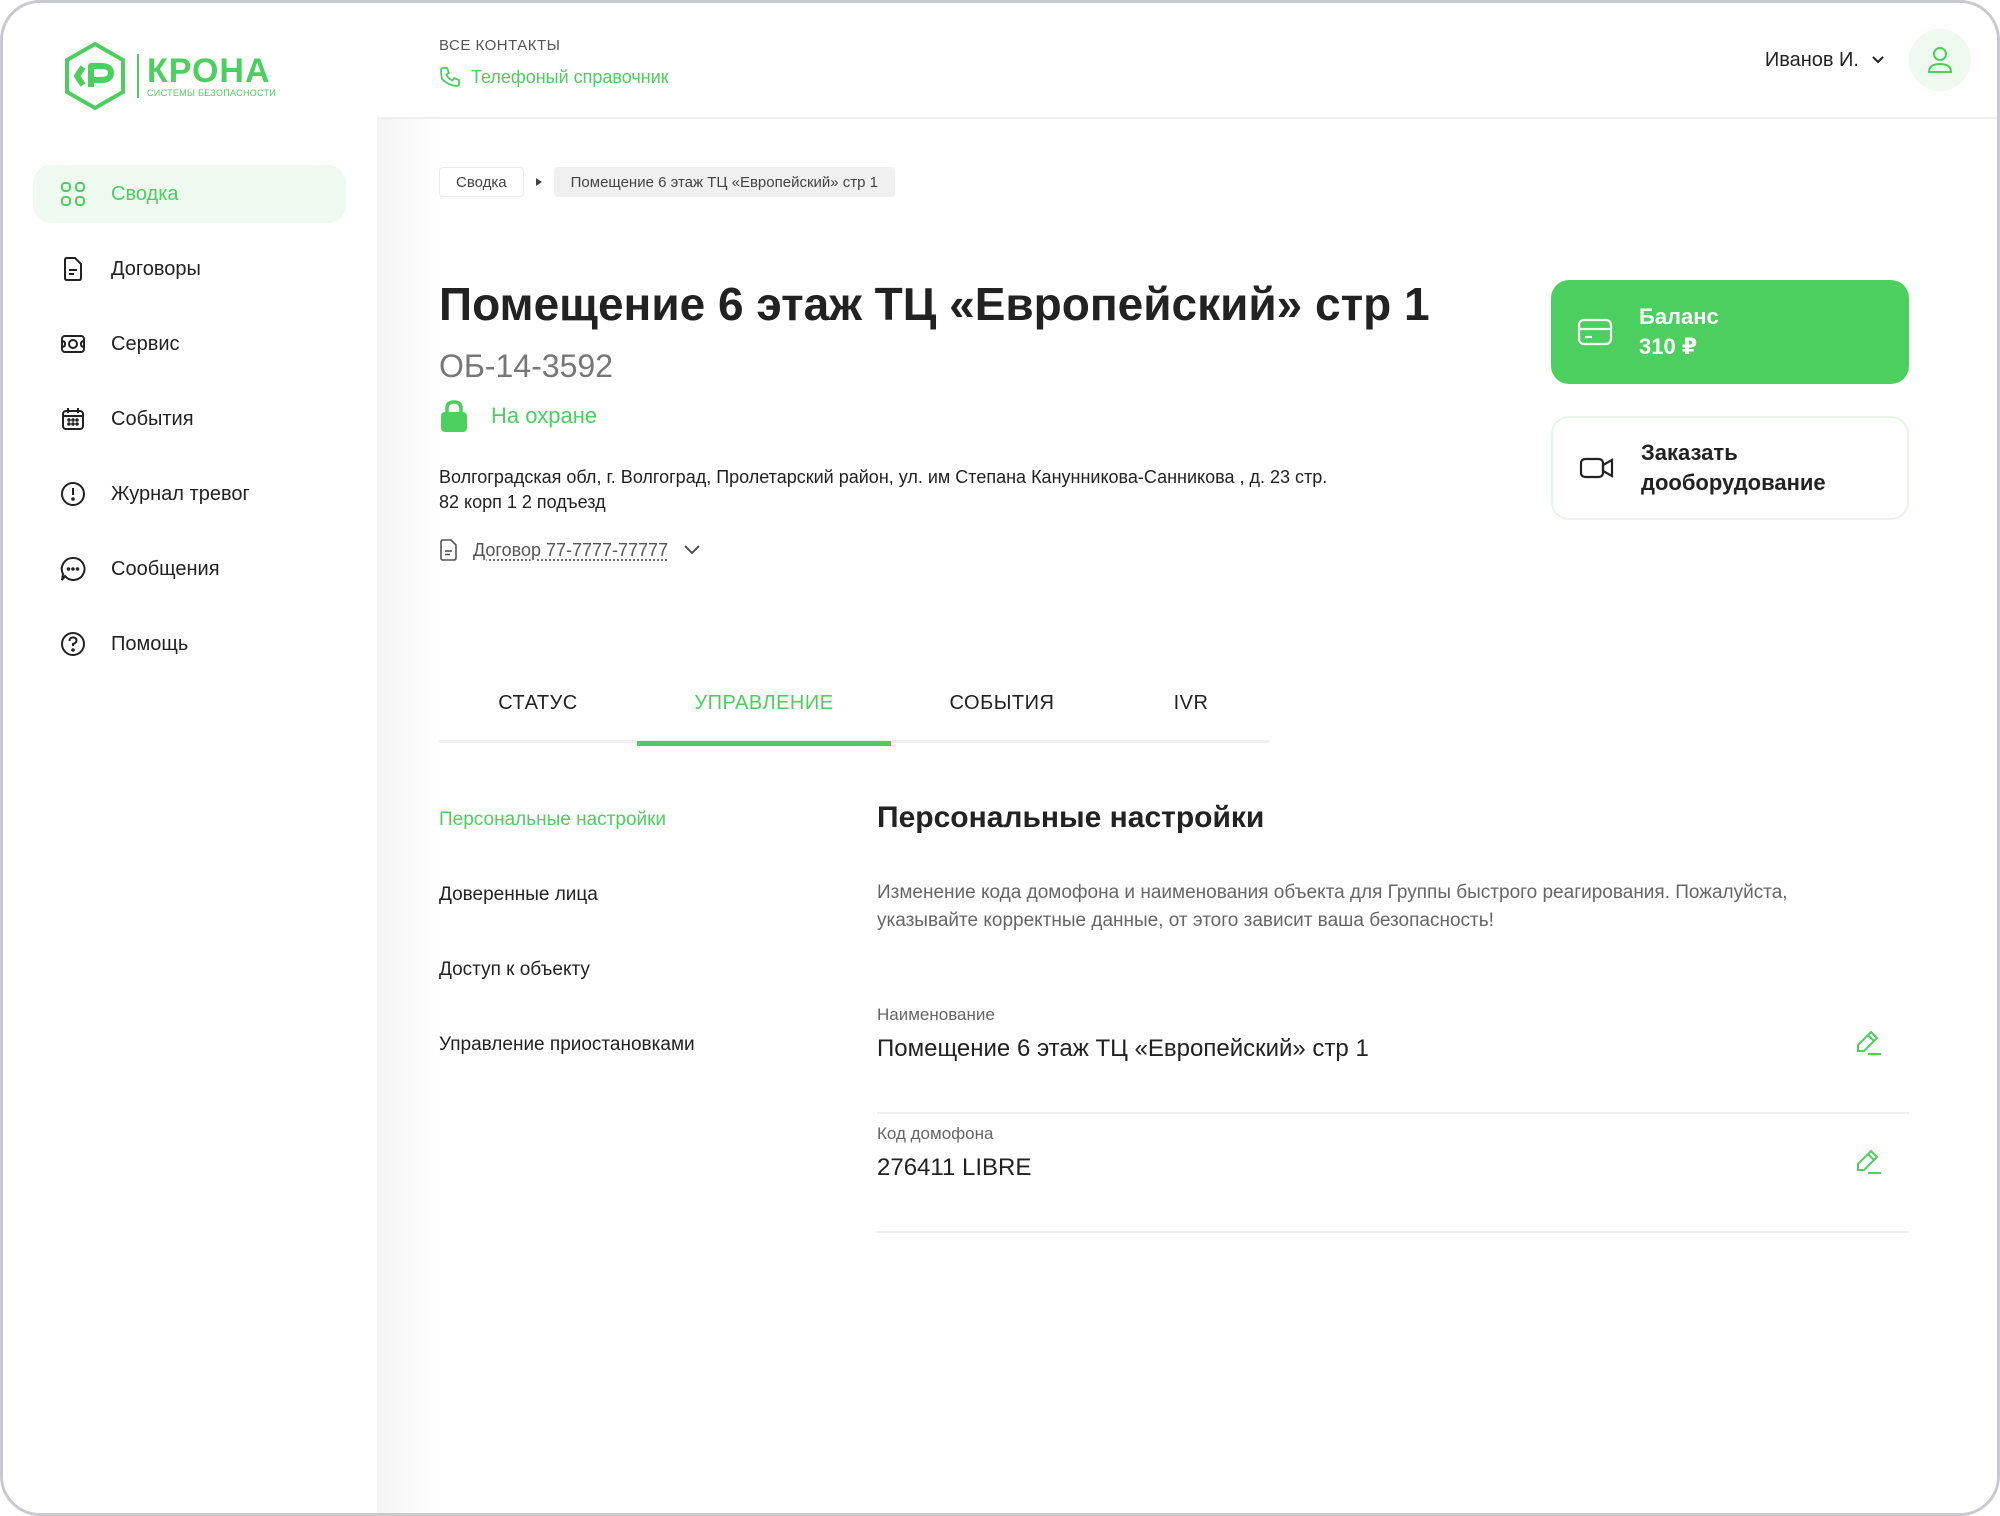 The width and height of the screenshot is (2000, 1516). What do you see at coordinates (189, 344) in the screenshot?
I see `sidebar-item-service: Сервис` at bounding box center [189, 344].